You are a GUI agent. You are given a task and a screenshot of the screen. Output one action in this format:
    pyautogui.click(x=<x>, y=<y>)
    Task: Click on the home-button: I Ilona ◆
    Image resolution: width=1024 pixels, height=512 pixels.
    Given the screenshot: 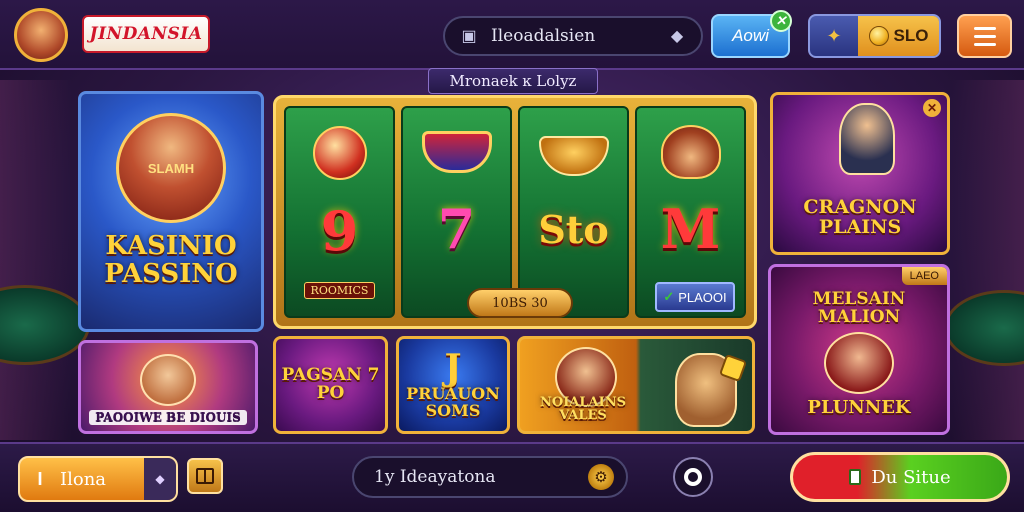 What is the action you would take?
    pyautogui.click(x=98, y=479)
    